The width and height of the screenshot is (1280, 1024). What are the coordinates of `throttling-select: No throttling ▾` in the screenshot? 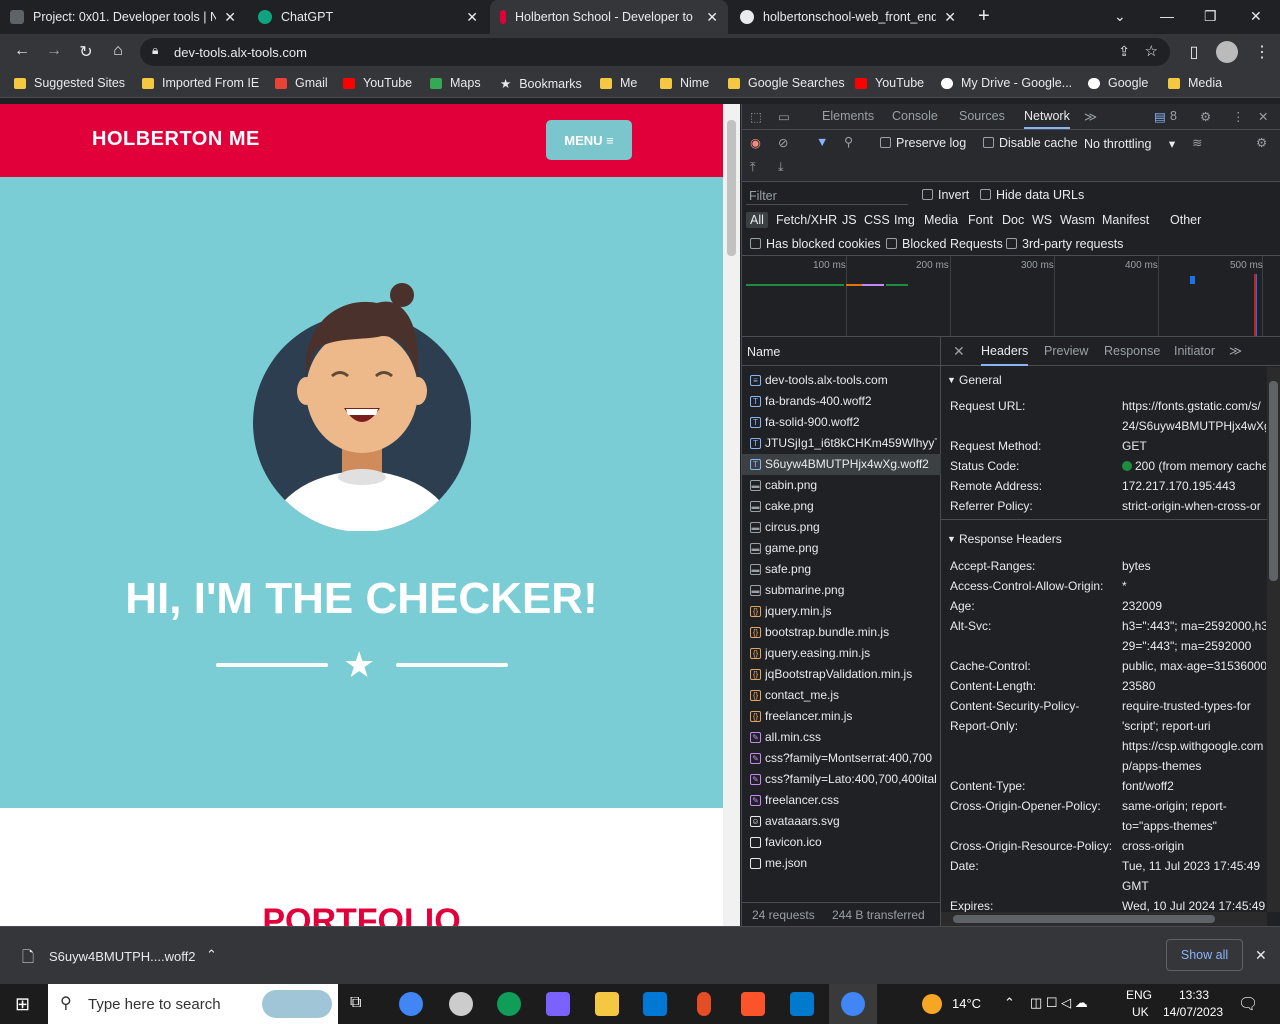 It's located at (1129, 143).